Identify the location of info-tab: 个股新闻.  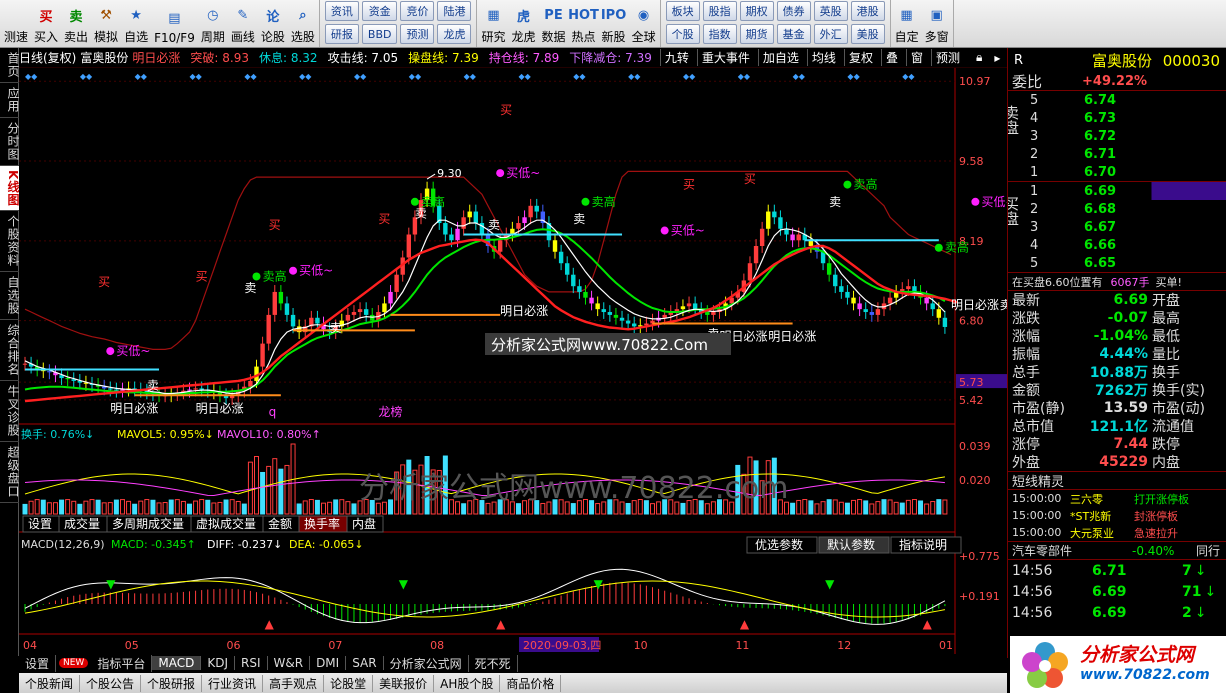
(50, 683).